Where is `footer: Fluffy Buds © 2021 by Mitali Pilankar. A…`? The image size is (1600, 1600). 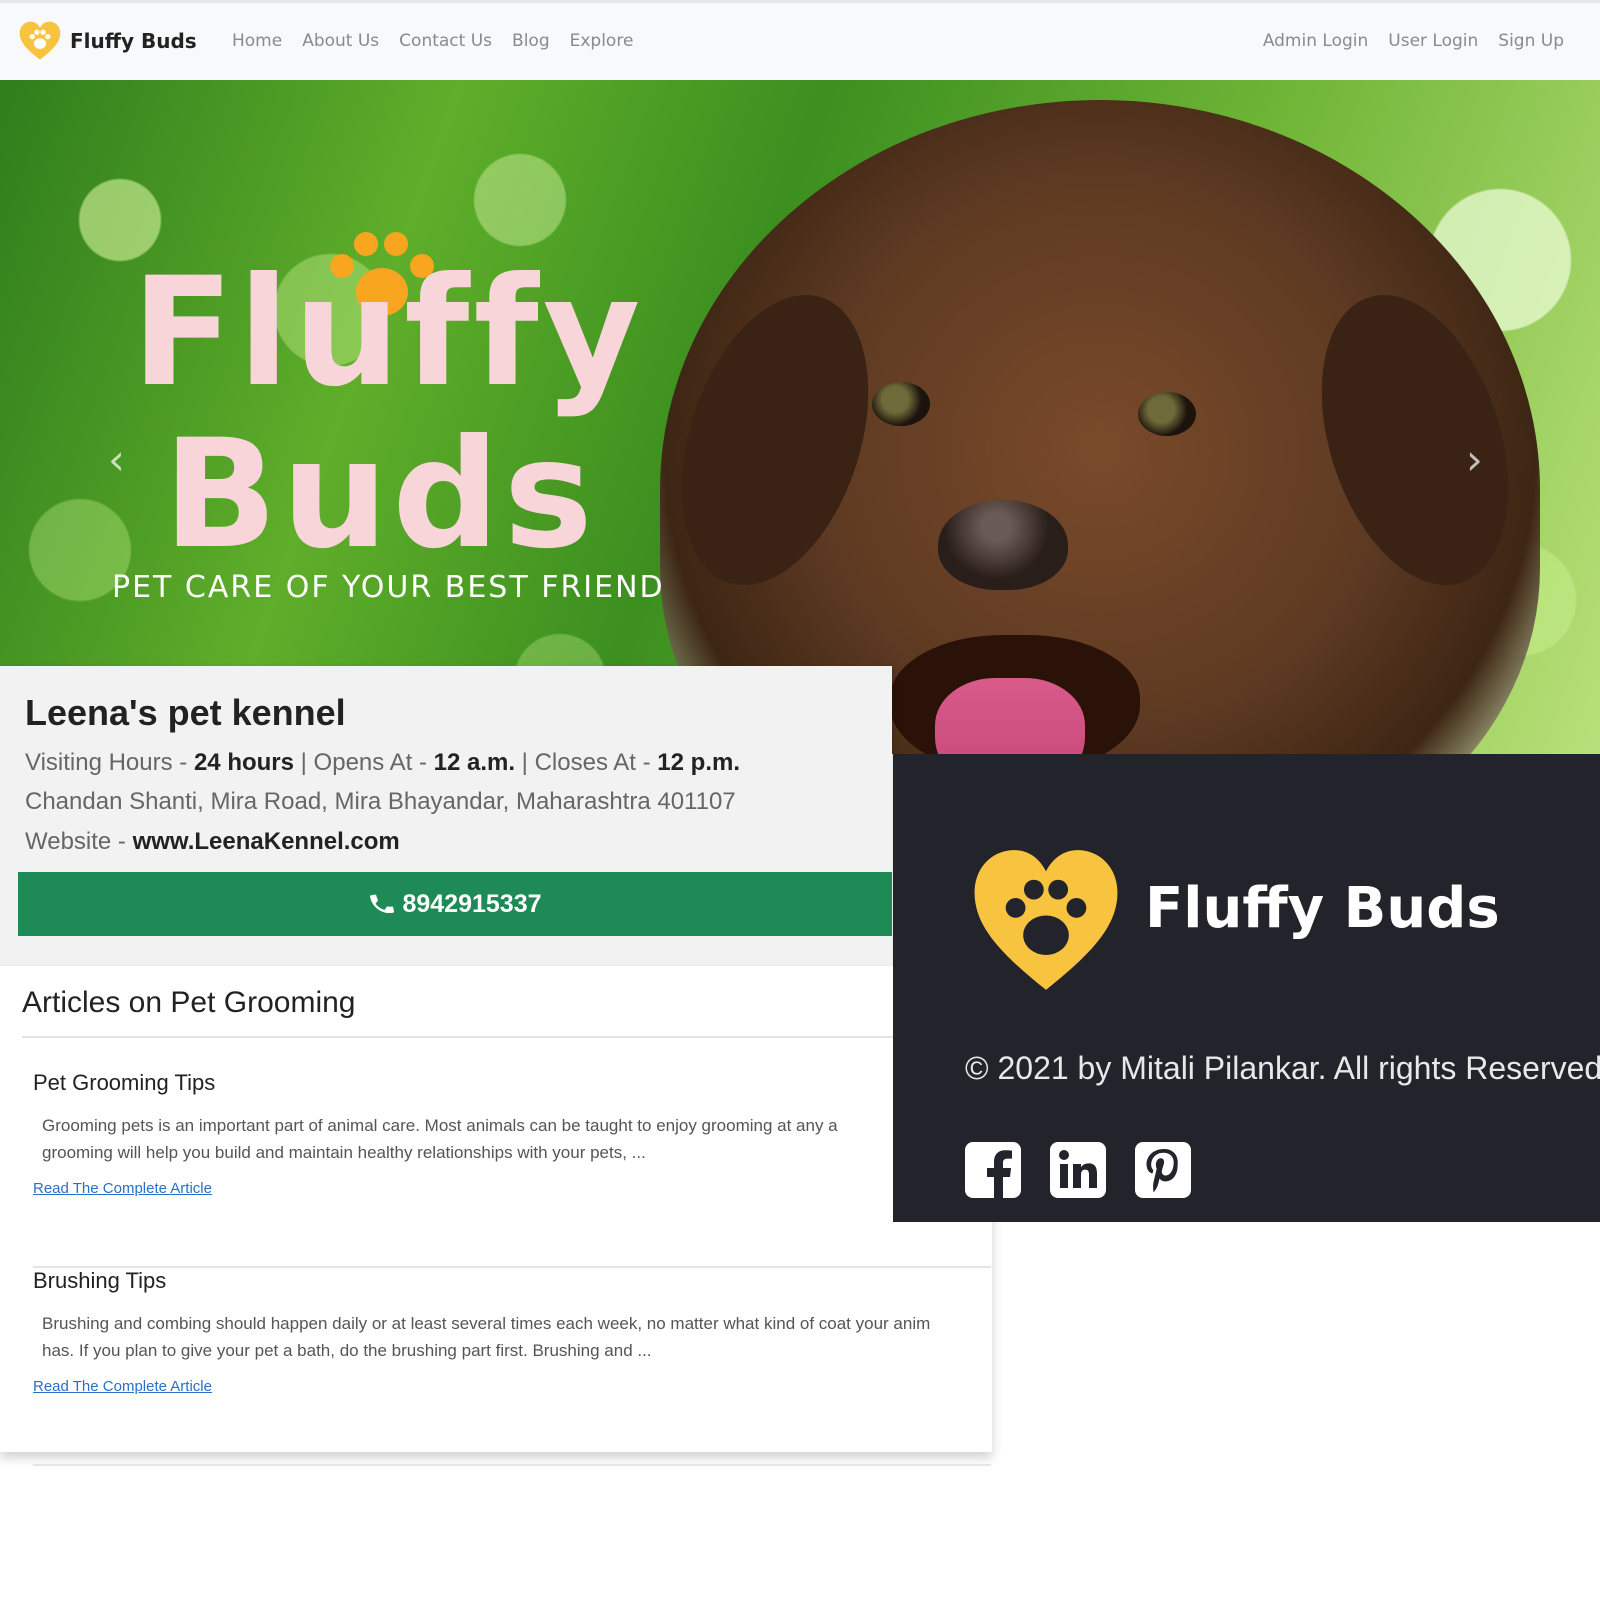 footer: Fluffy Buds © 2021 by Mitali Pilankar. A… is located at coordinates (1246, 988).